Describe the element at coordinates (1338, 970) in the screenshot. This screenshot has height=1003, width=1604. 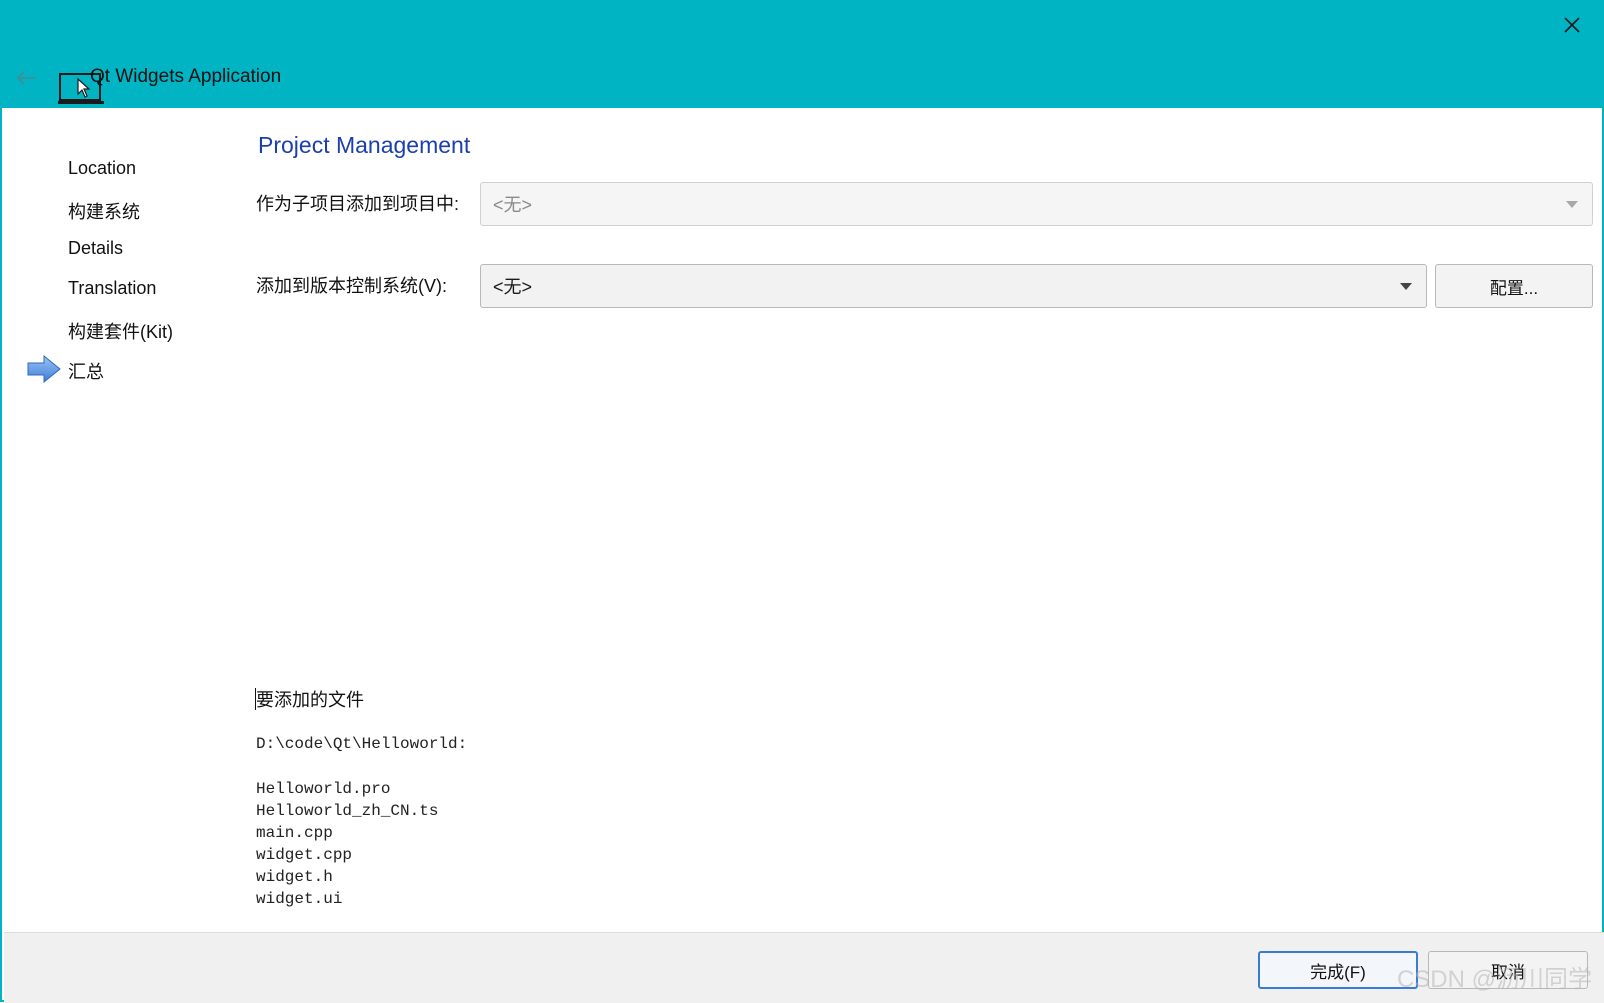
I see `finish-button: 完成(F)` at that location.